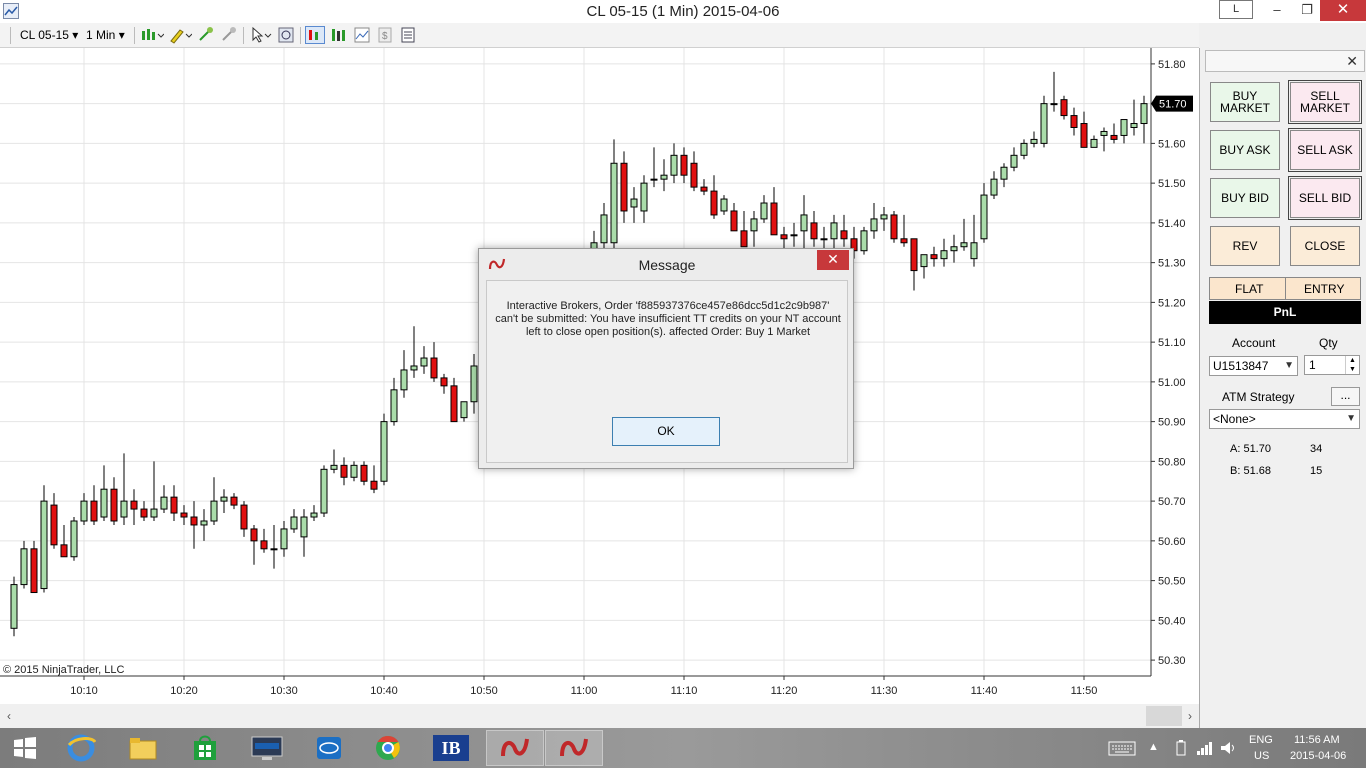  What do you see at coordinates (1352, 61) in the screenshot?
I see `panel-close-icon: ✕` at bounding box center [1352, 61].